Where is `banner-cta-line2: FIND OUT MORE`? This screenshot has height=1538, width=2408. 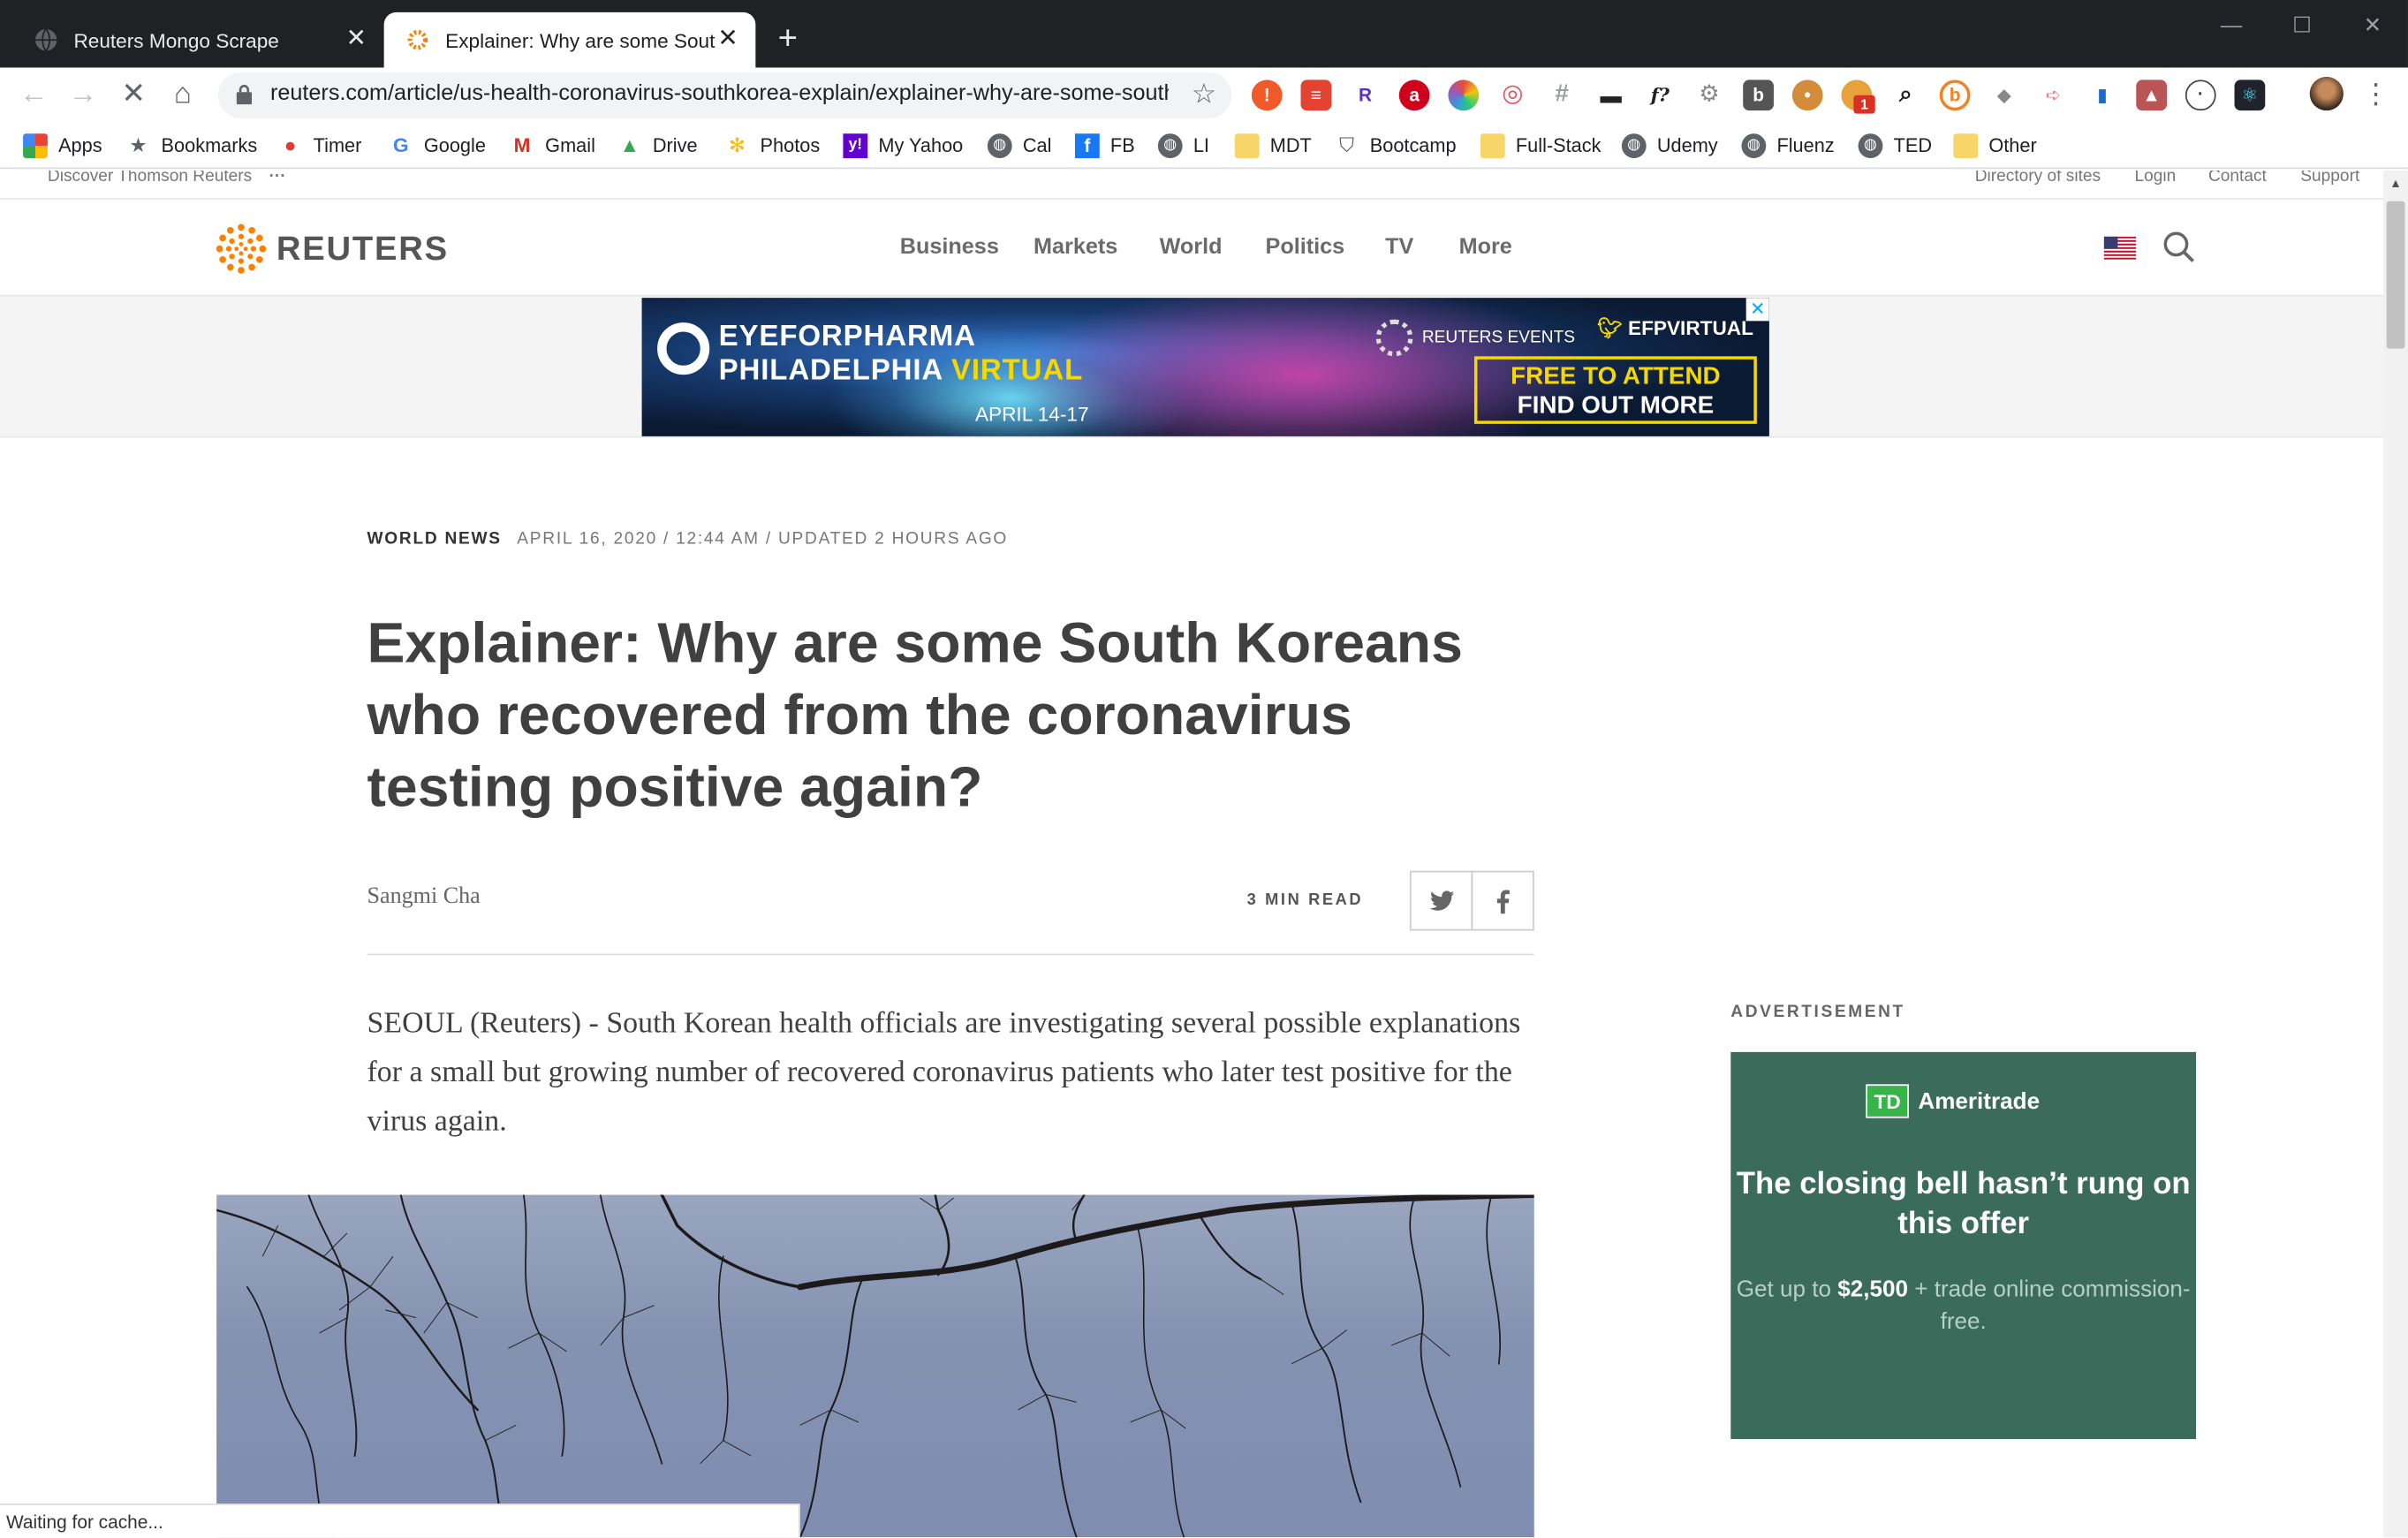 banner-cta-line2: FIND OUT MORE is located at coordinates (1616, 406).